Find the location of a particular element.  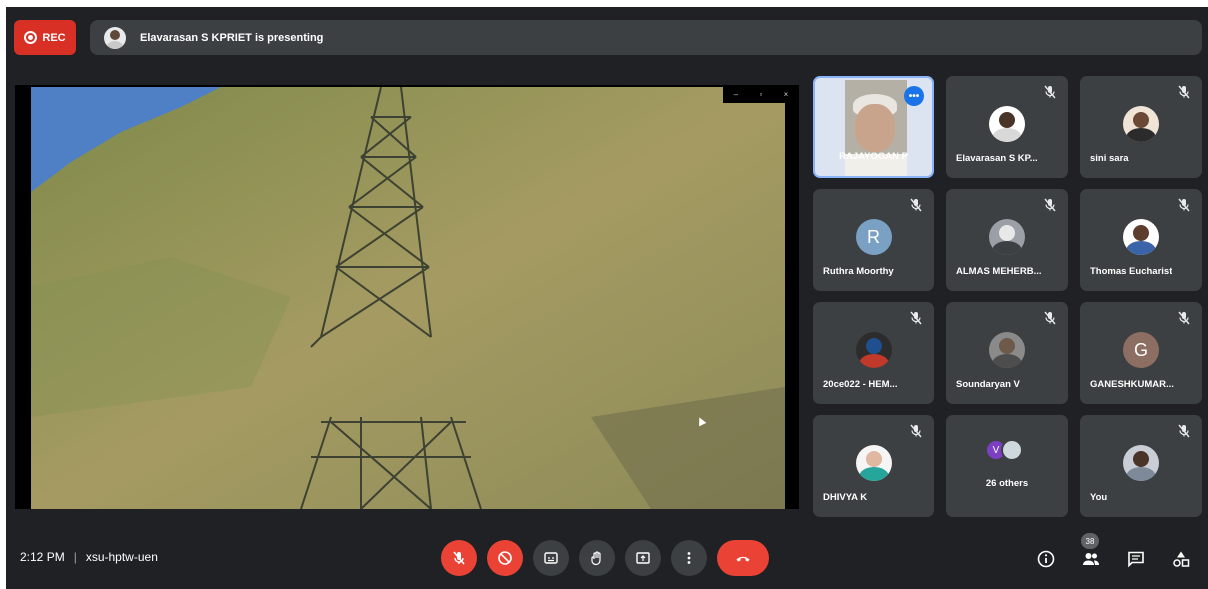

recording-label: REC is located at coordinates (54, 37).